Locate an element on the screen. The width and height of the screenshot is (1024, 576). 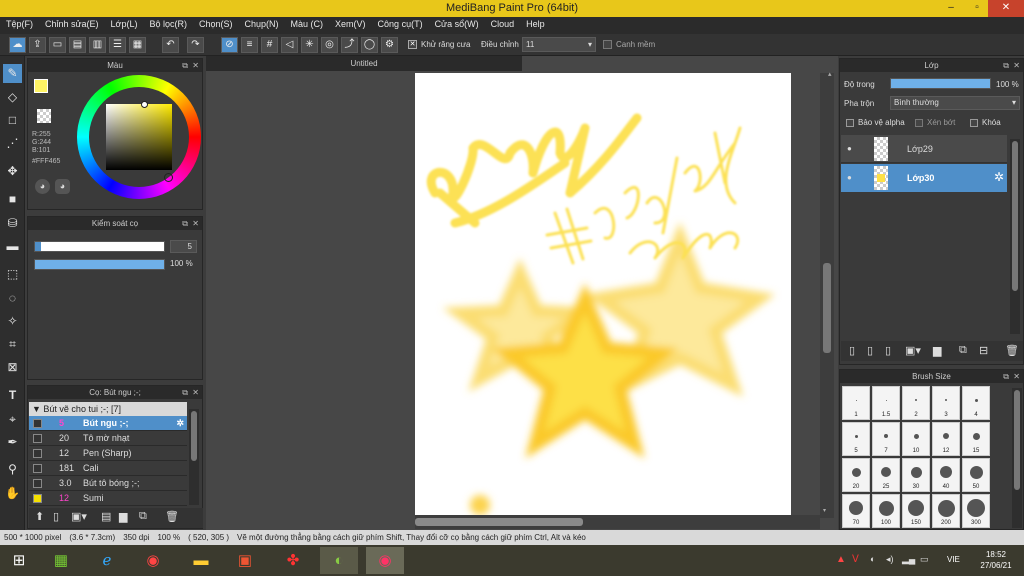
rectangle-tool-icon: □ is located at coordinates (12, 120).